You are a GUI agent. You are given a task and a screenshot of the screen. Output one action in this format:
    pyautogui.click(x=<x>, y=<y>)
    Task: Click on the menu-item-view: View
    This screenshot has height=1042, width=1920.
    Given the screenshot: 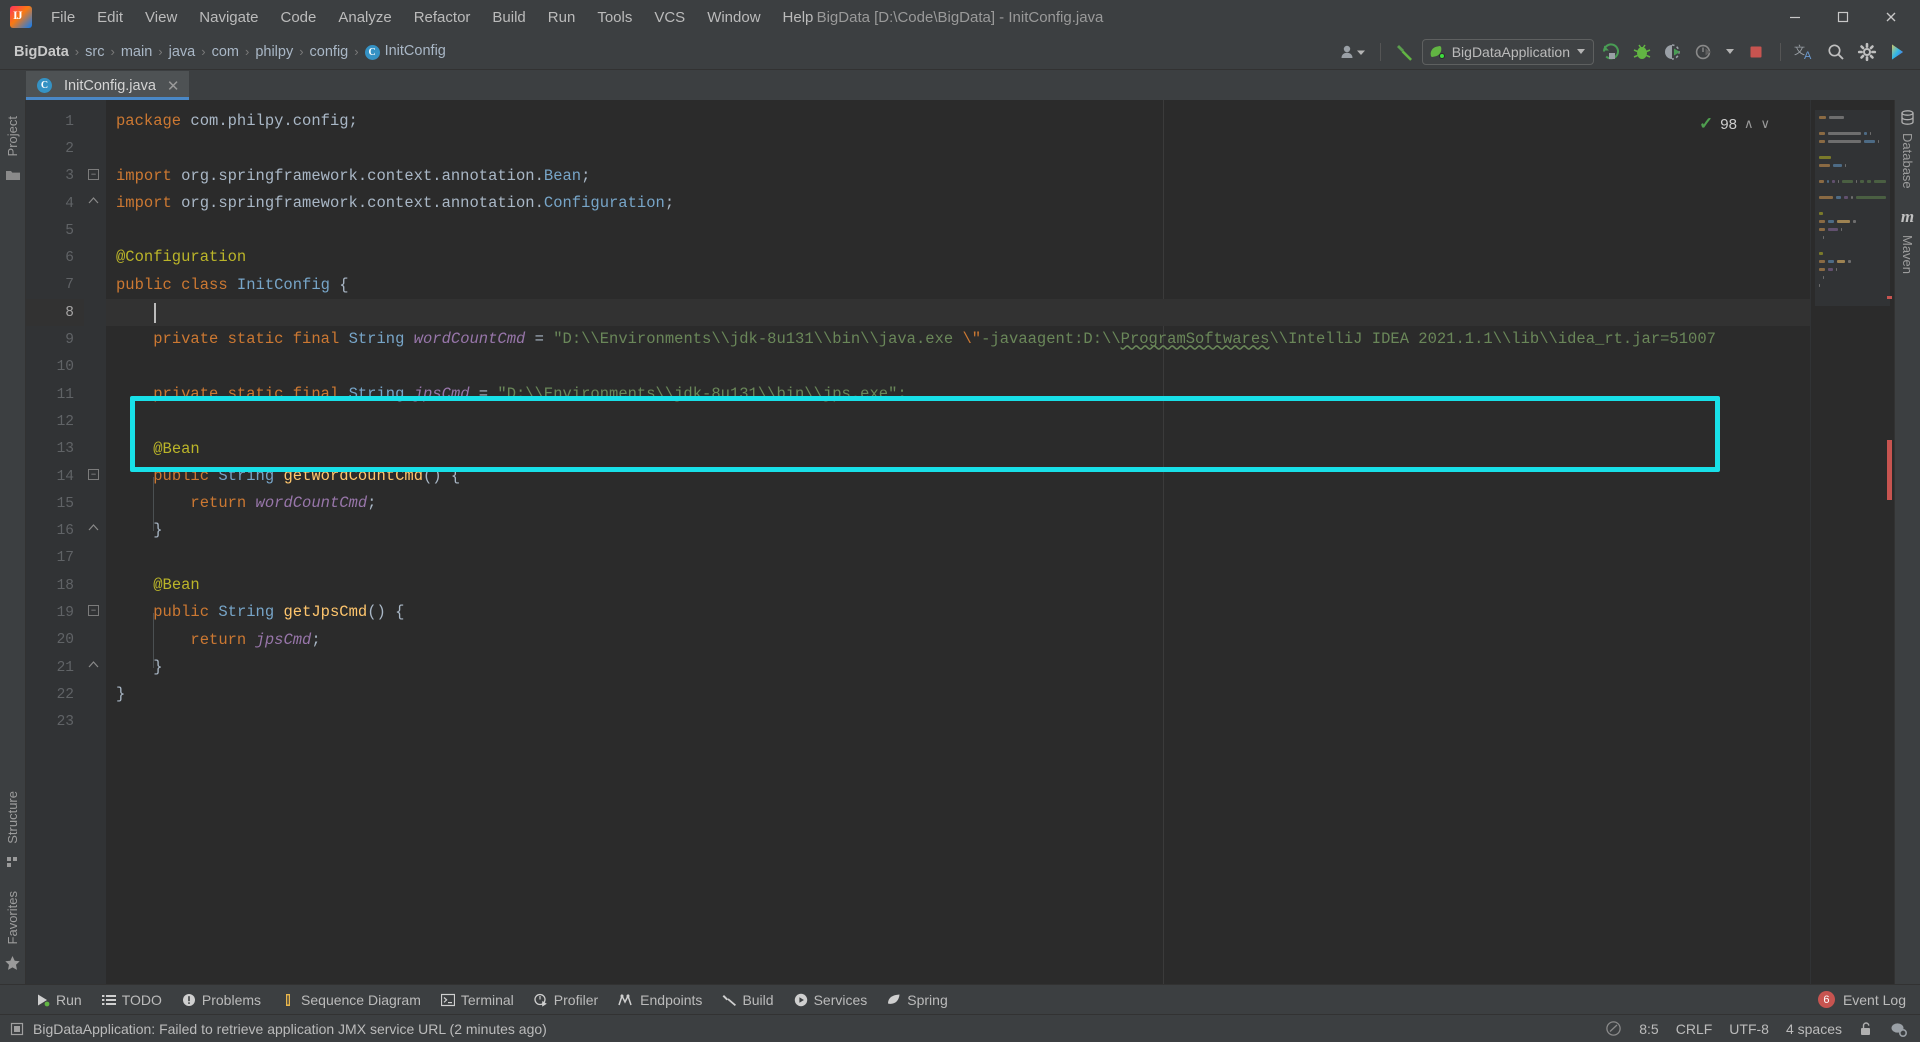 What is the action you would take?
    pyautogui.click(x=161, y=17)
    